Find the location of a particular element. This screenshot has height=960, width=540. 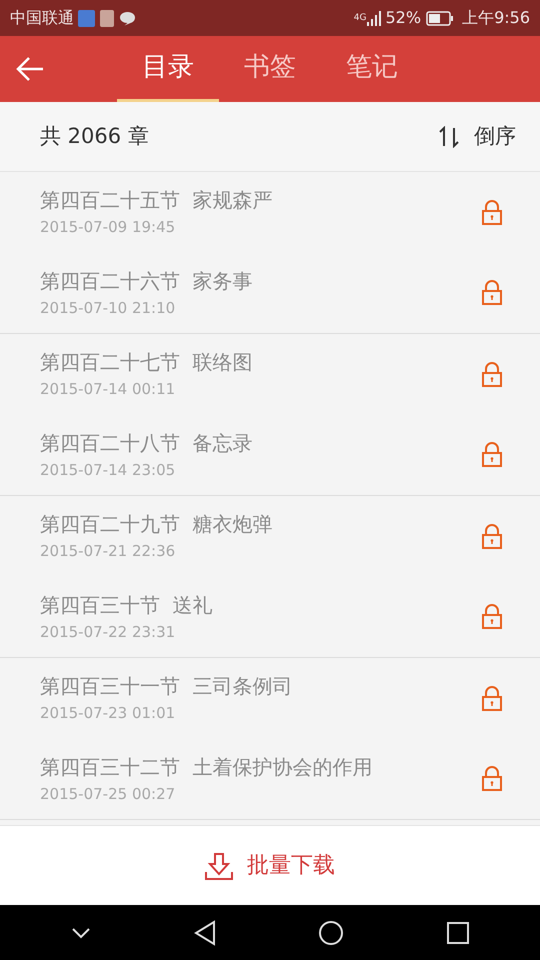

signal-icon is located at coordinates (374, 18).